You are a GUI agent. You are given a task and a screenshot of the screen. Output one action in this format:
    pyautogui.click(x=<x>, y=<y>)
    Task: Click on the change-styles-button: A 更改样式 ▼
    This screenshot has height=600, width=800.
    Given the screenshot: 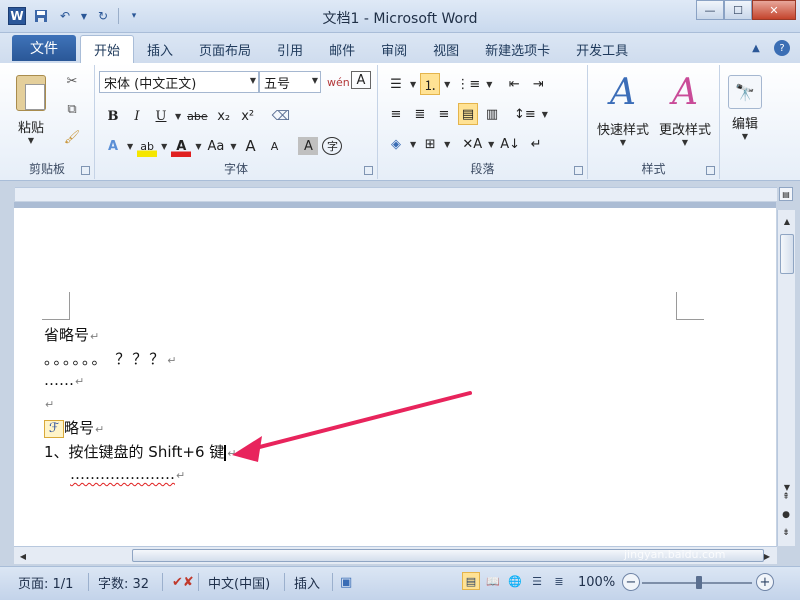 What is the action you would take?
    pyautogui.click(x=685, y=109)
    